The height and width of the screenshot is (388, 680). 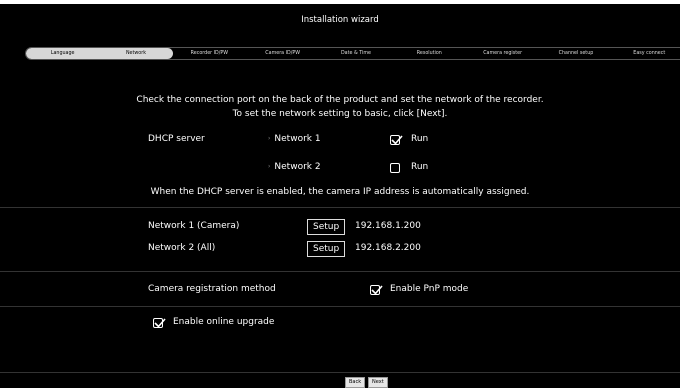 What do you see at coordinates (395, 168) in the screenshot?
I see `dhcp-network-2-run-checkbox` at bounding box center [395, 168].